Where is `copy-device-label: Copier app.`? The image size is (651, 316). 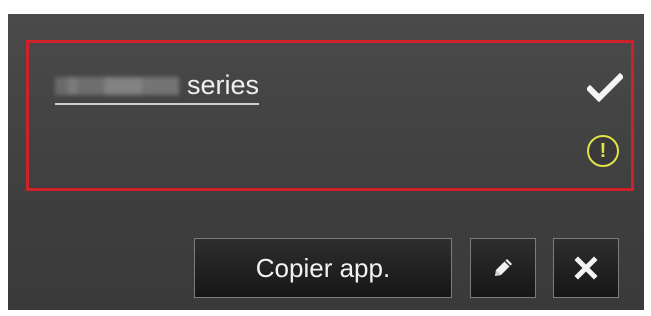 copy-device-label: Copier app. is located at coordinates (323, 267).